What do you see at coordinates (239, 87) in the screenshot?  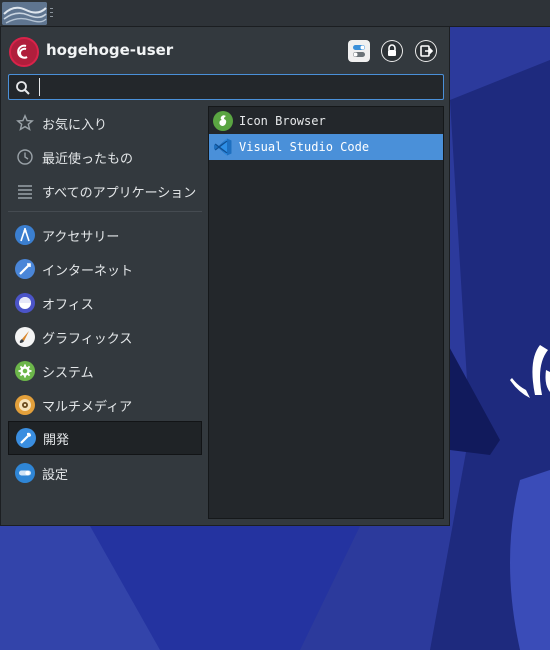 I see `search-input` at bounding box center [239, 87].